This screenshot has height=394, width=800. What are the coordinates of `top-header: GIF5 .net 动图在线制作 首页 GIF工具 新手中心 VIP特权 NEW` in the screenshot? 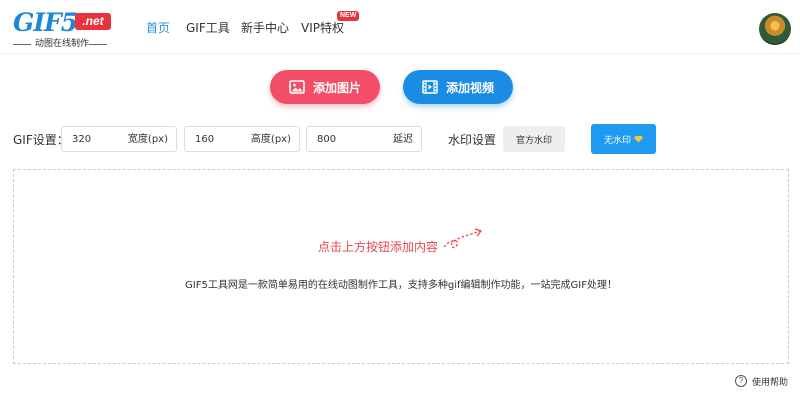 It's located at (400, 27).